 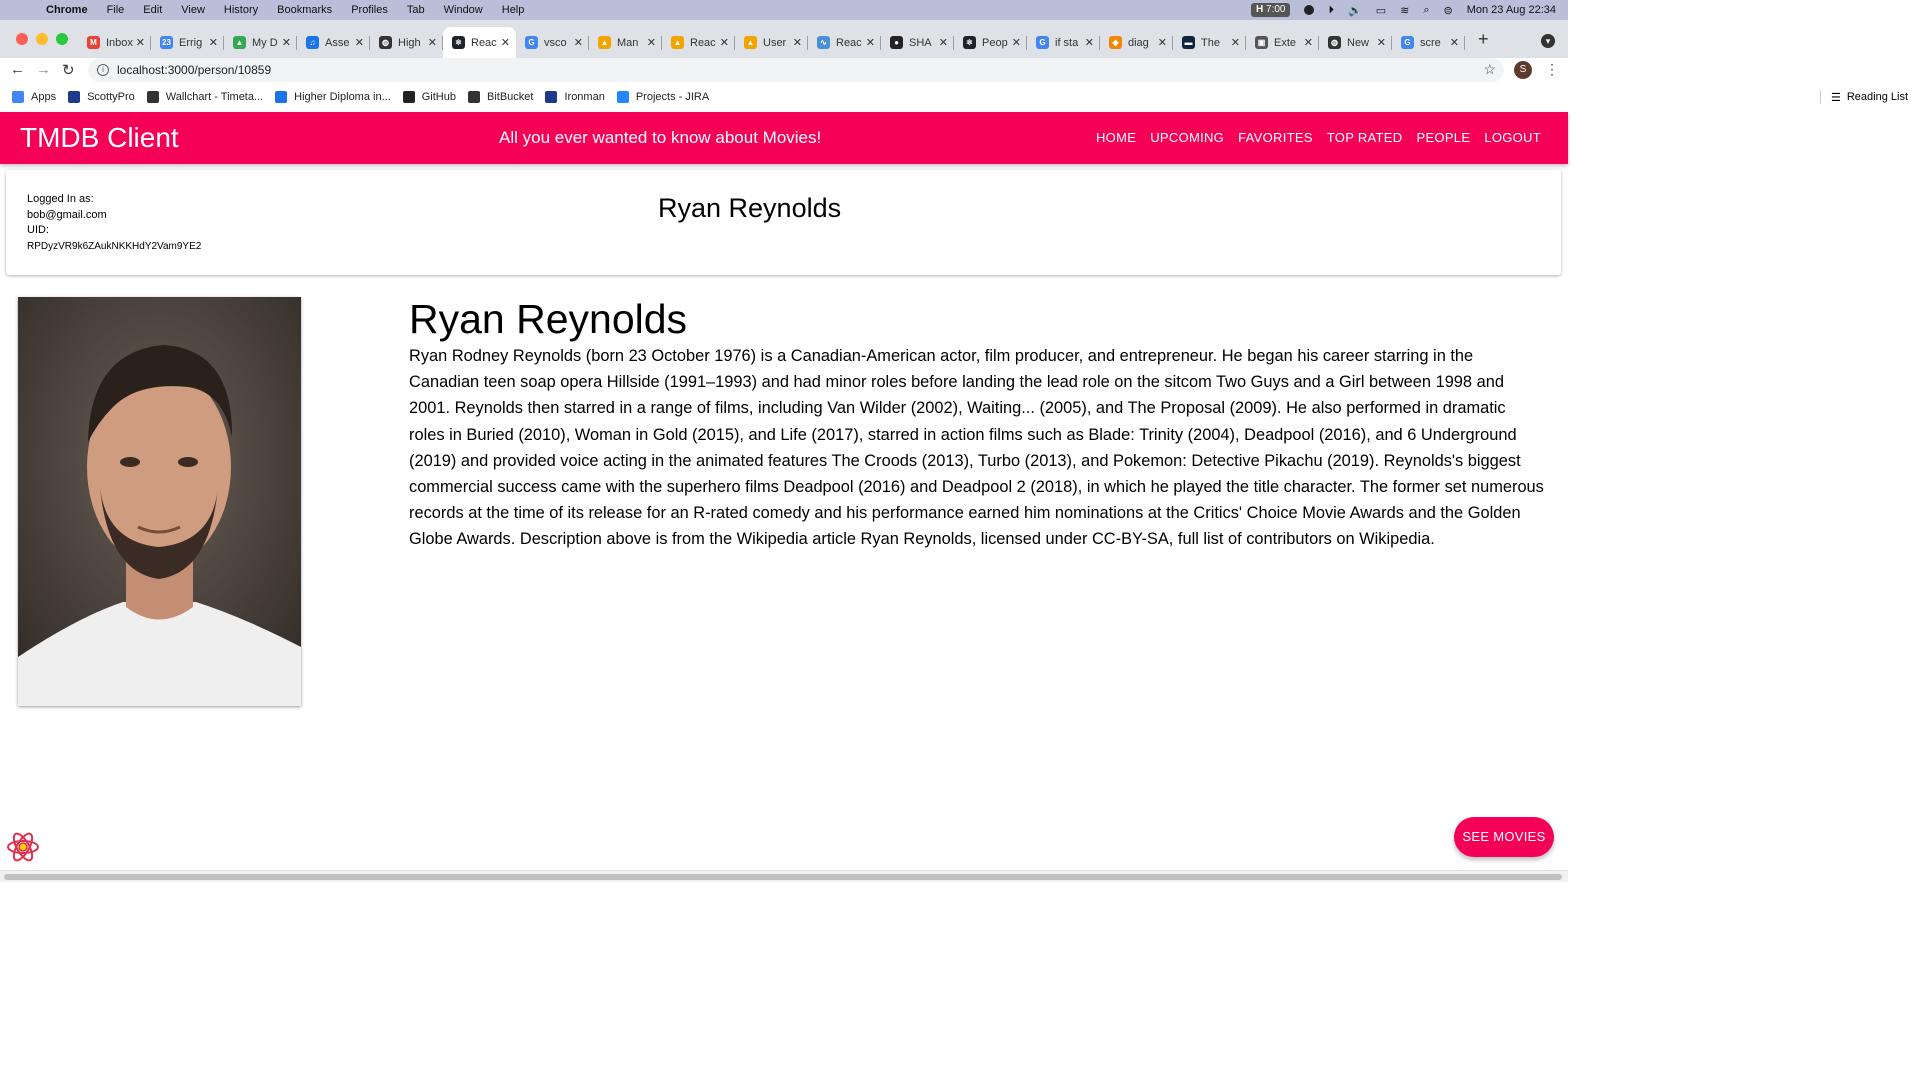 I want to click on portrait-image, so click(x=159, y=501).